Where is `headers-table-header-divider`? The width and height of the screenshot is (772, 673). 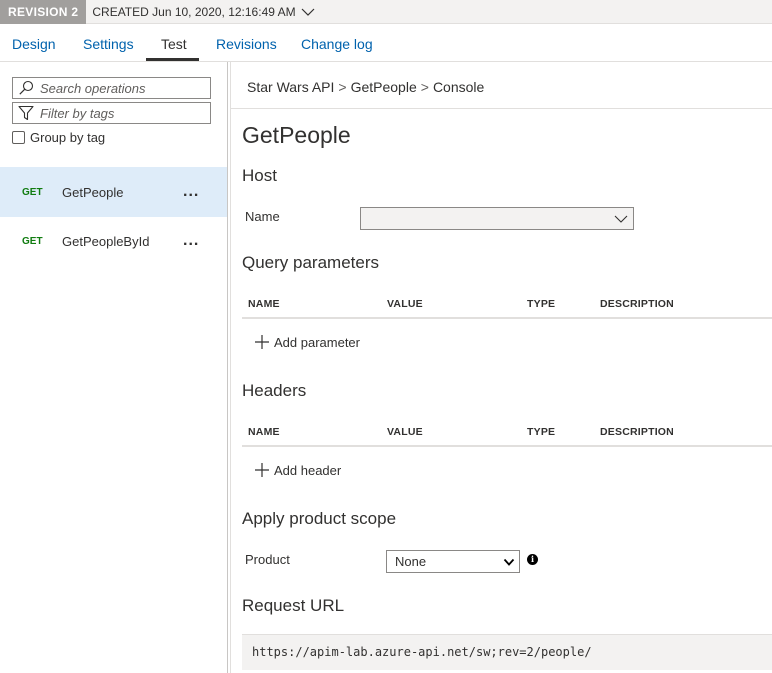
headers-table-header-divider is located at coordinates (507, 446).